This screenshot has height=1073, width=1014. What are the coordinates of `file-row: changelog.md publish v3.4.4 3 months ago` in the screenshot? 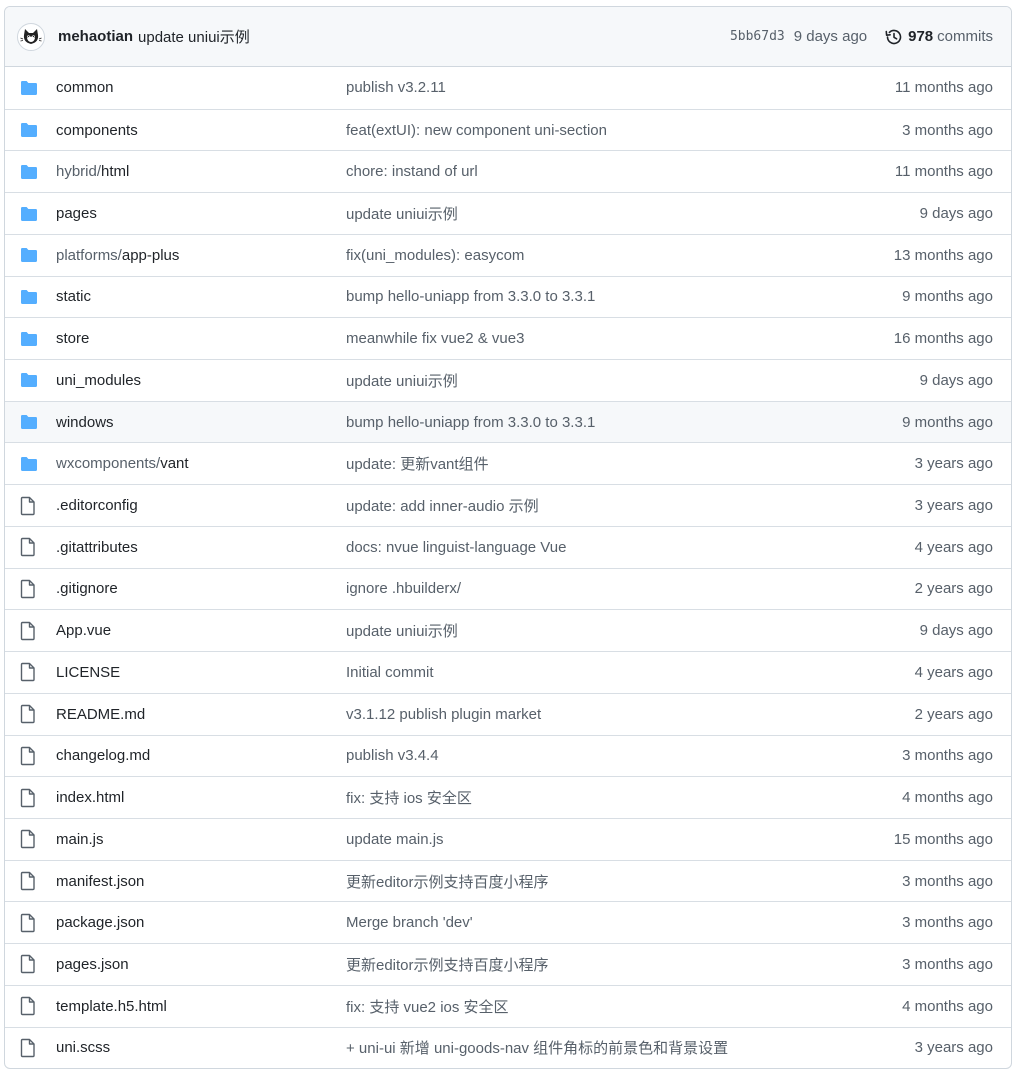 It's located at (508, 755).